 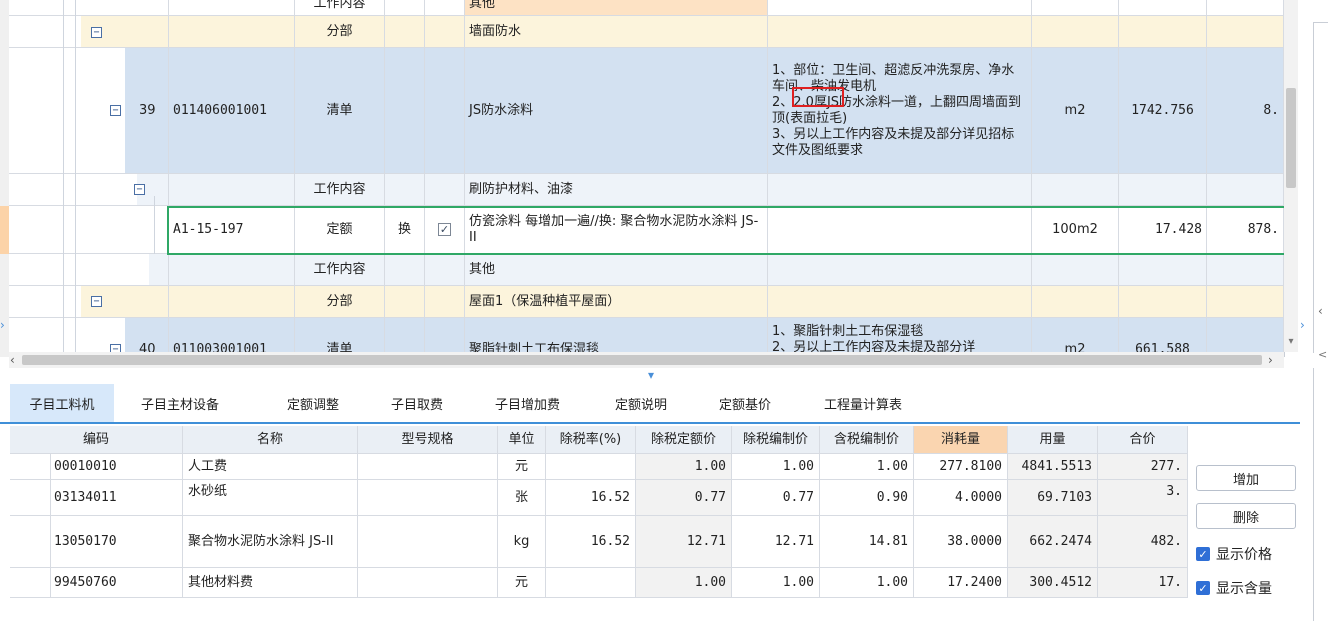 I want to click on col-tax-rate: 除税率(%), so click(x=591, y=440).